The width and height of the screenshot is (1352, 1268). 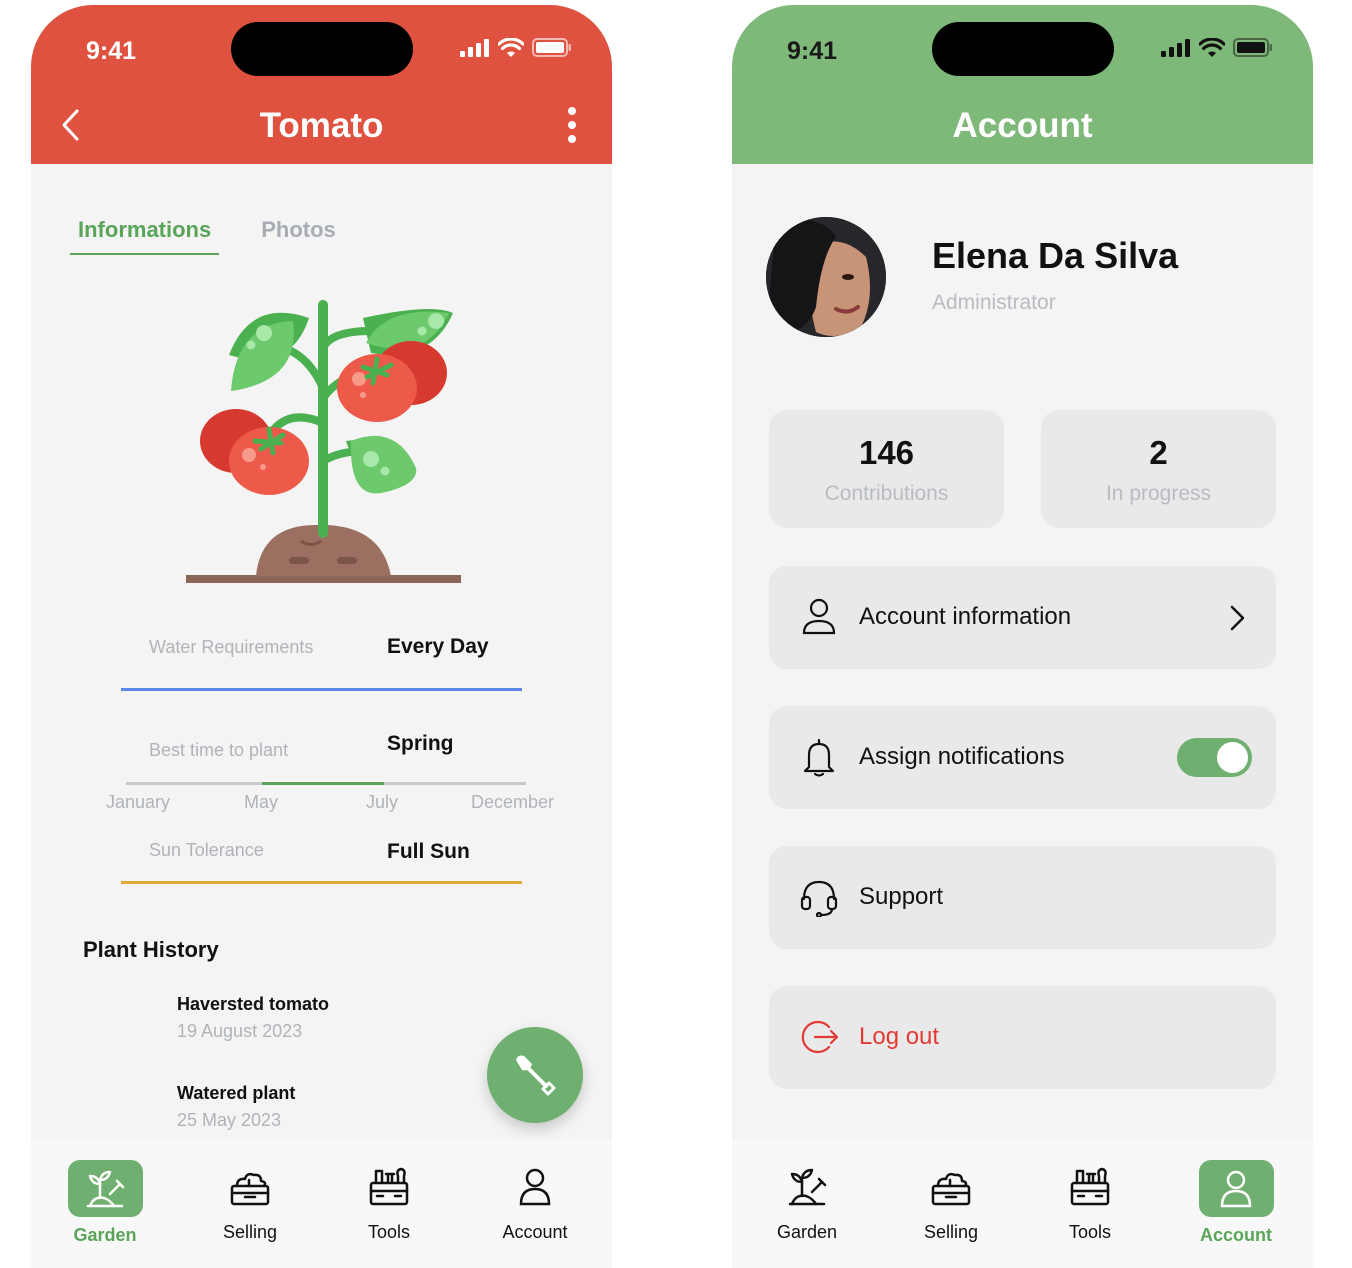 I want to click on planting-value: Spring, so click(x=420, y=743).